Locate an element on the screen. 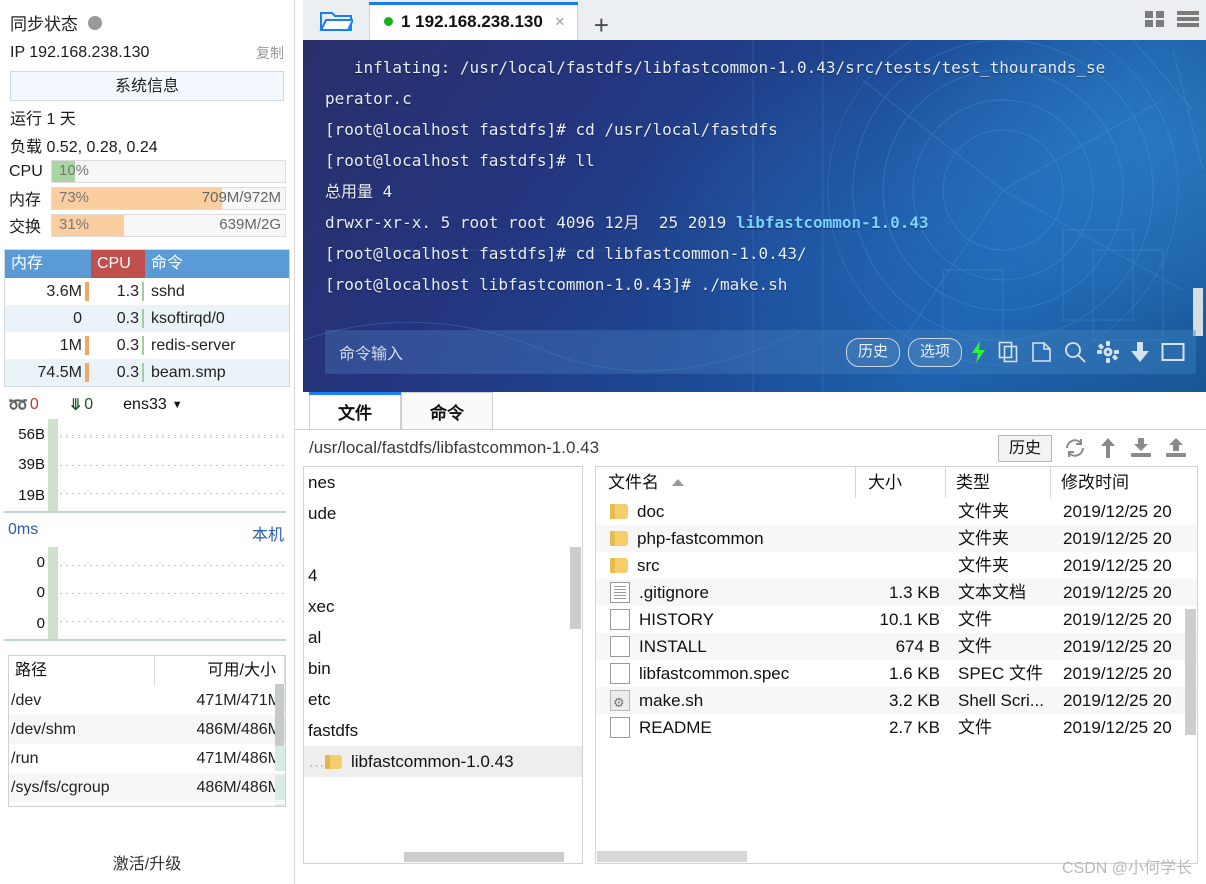 The height and width of the screenshot is (884, 1206). tree-item: nes is located at coordinates (443, 482).